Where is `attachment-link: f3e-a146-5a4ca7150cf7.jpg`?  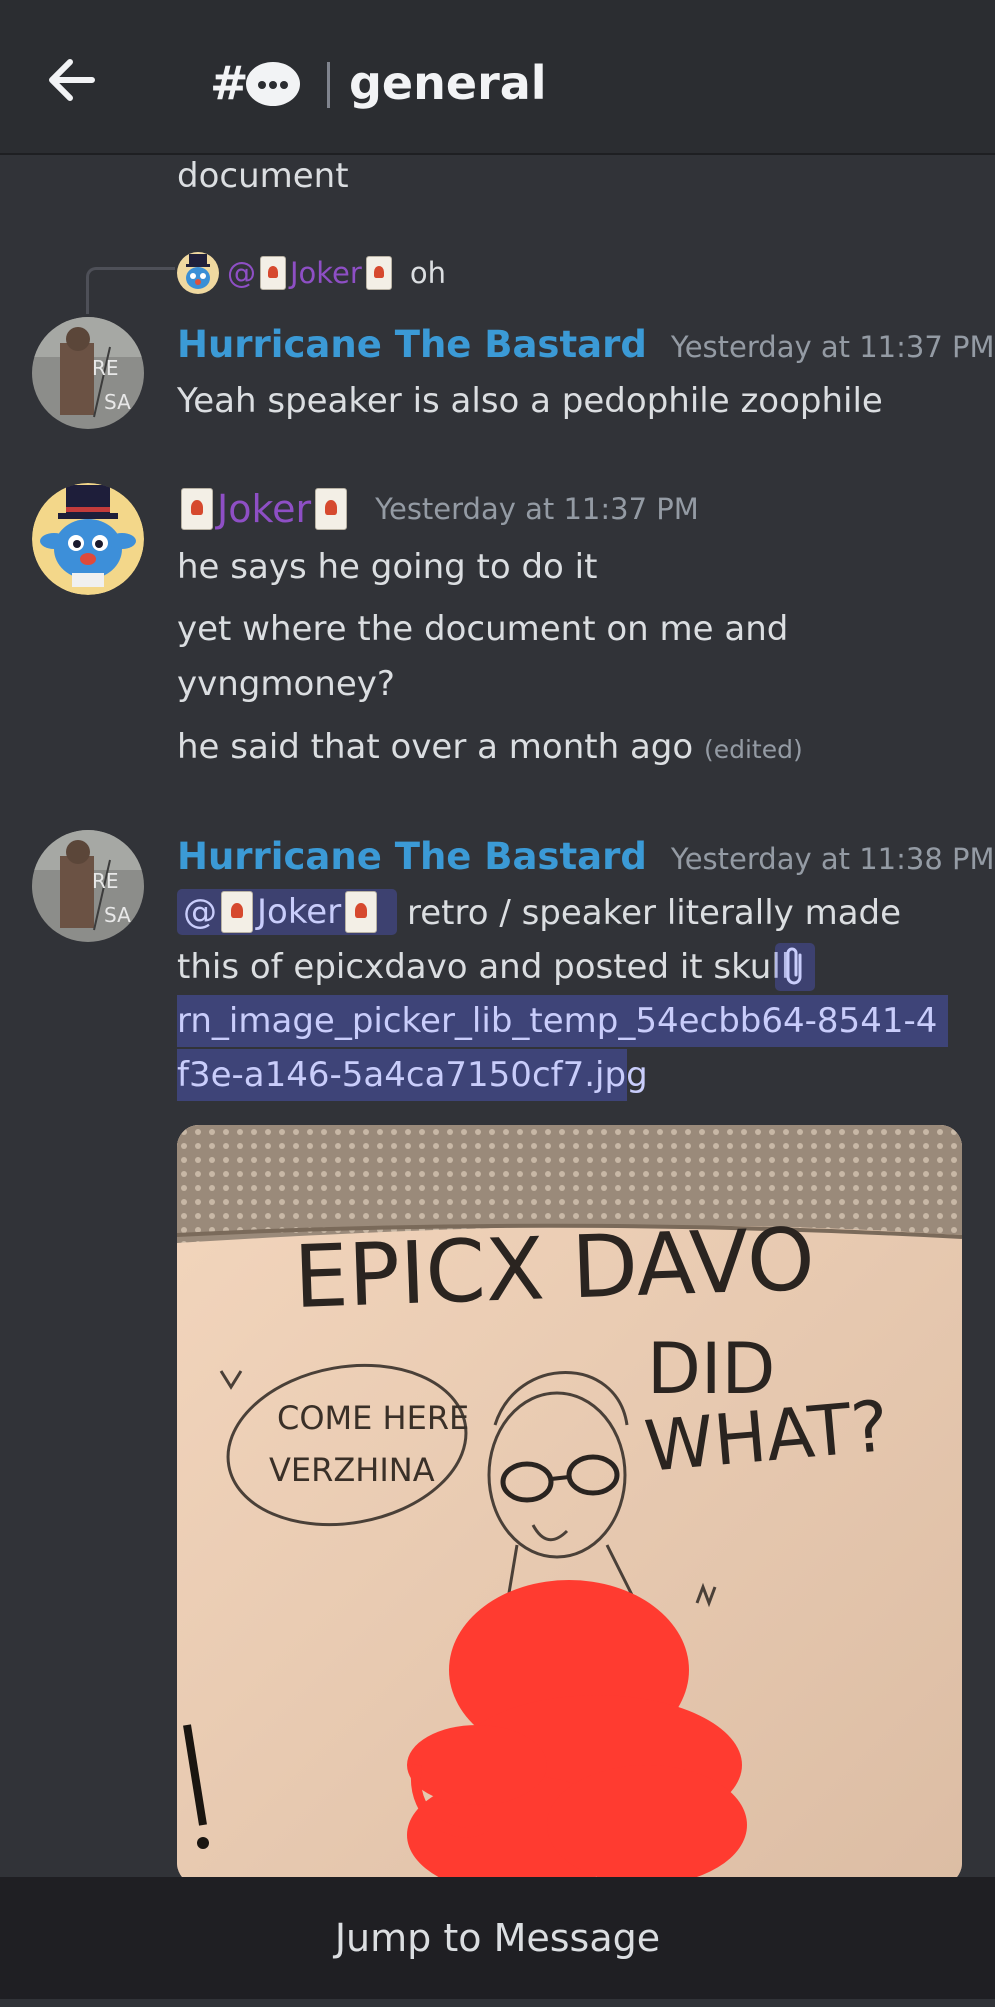
attachment-link: f3e-a146-5a4ca7150cf7.jpg is located at coordinates (412, 1075).